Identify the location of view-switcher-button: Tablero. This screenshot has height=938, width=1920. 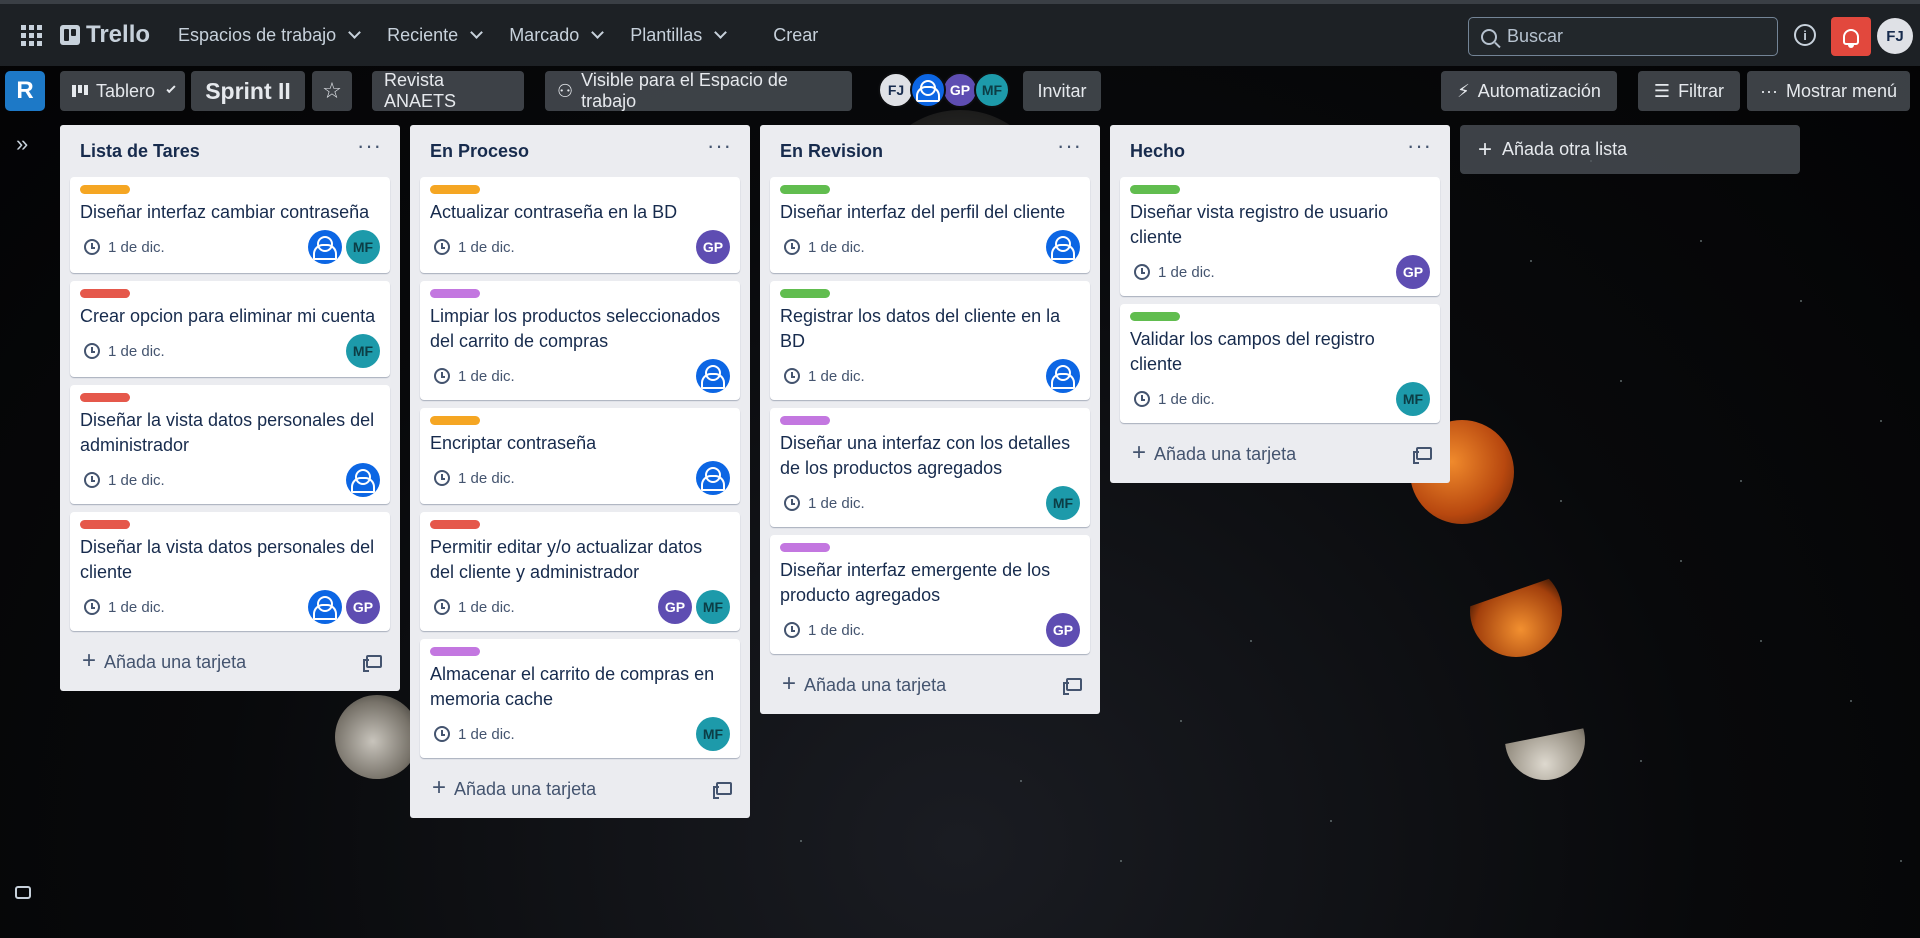
(122, 91).